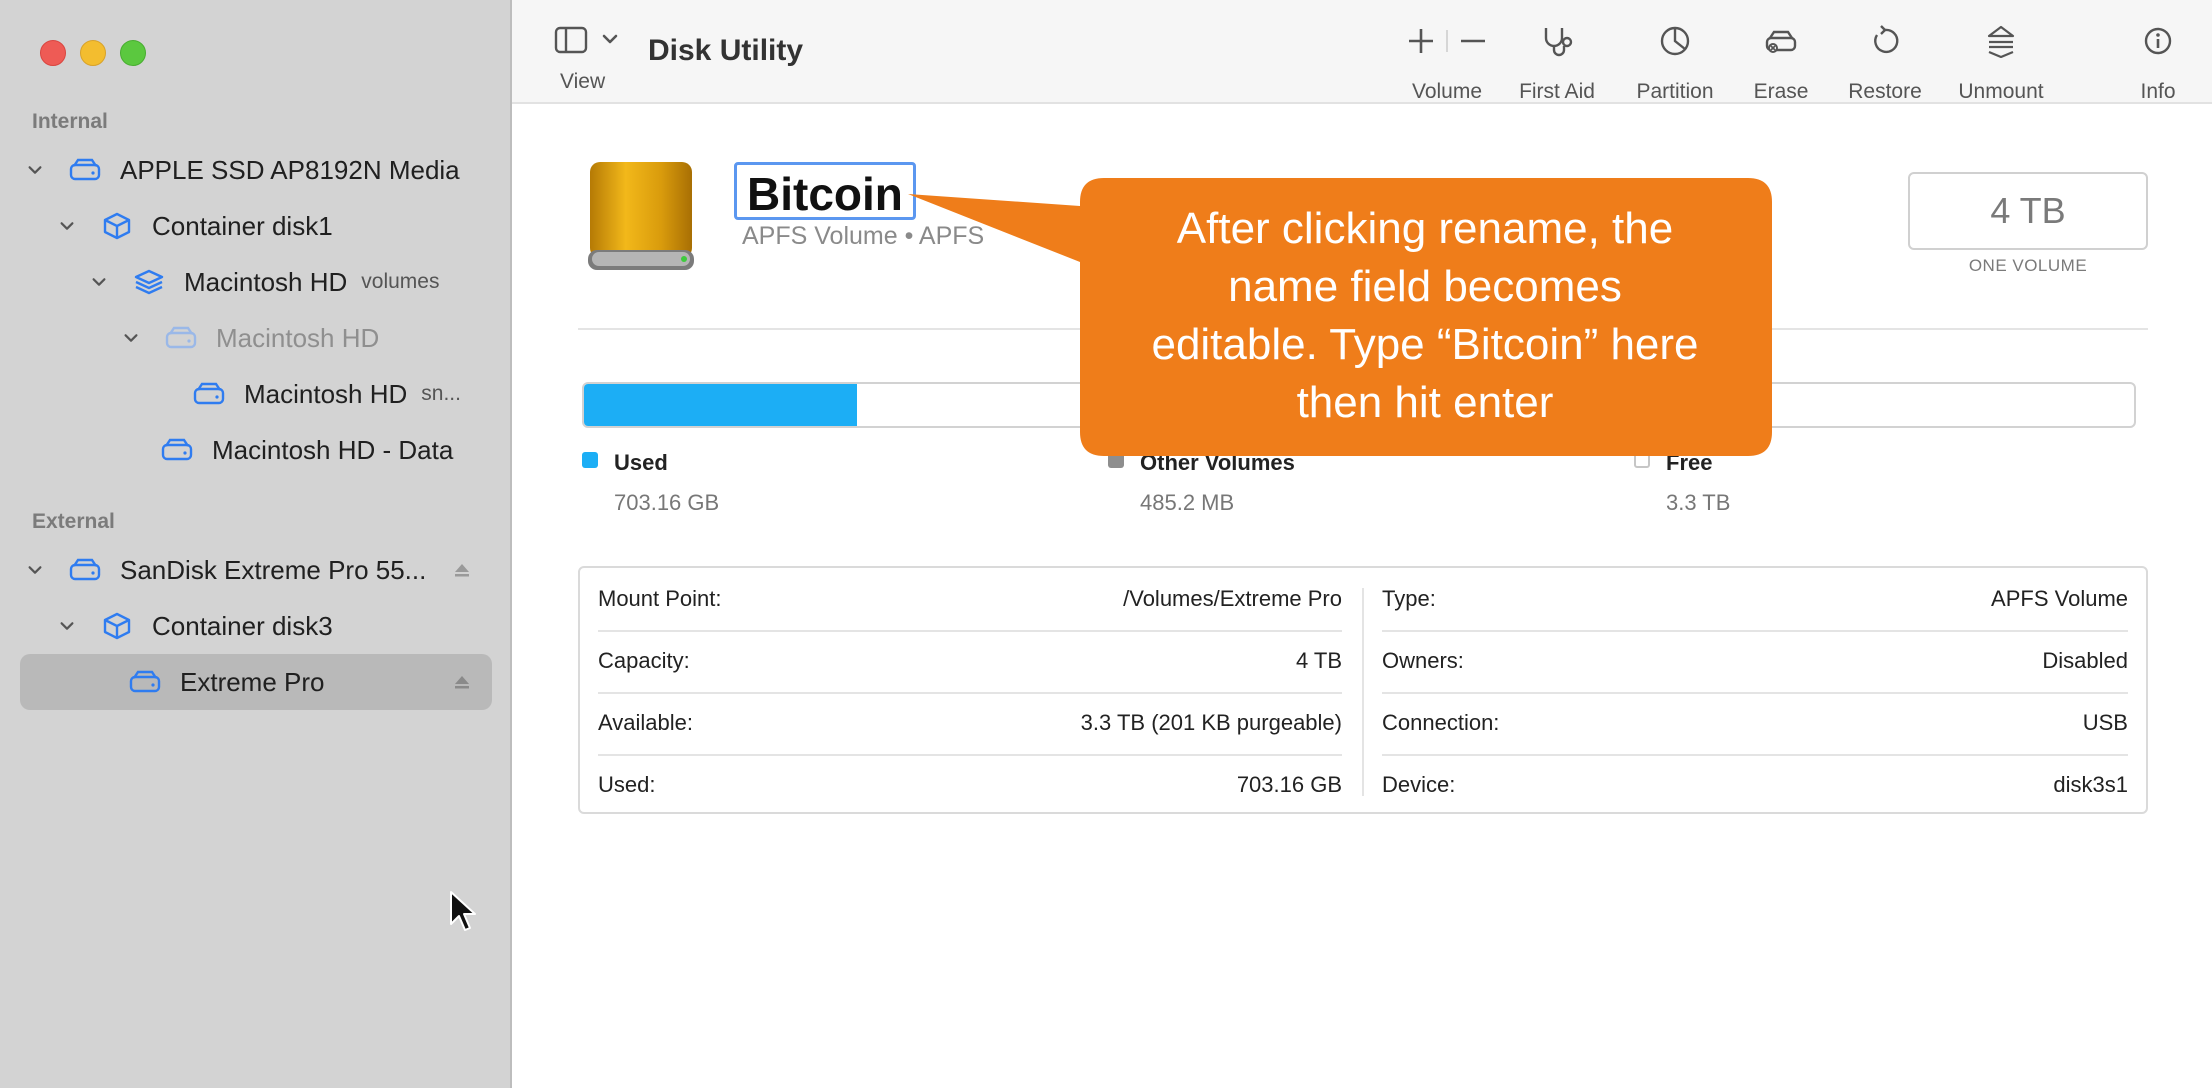 This screenshot has width=2212, height=1088. I want to click on usage-bar-used, so click(720, 405).